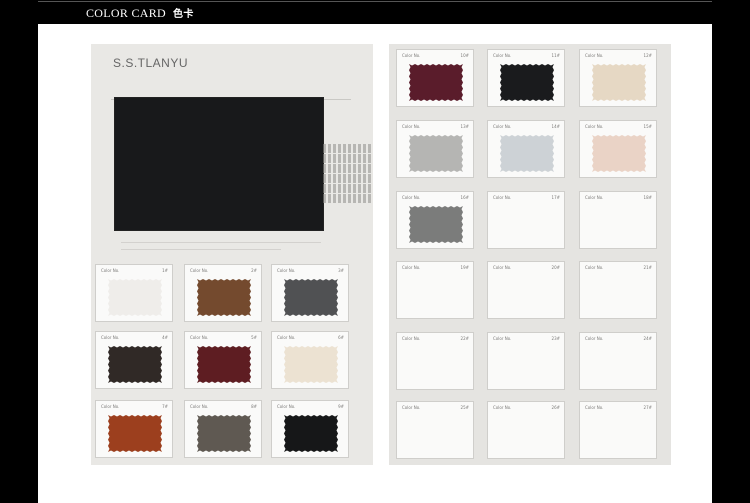 The image size is (750, 503). Describe the element at coordinates (555, 267) in the screenshot. I see `color-card-number: 20#` at that location.